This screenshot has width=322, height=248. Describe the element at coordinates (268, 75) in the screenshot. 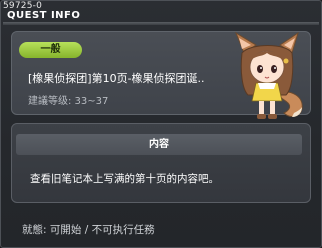

I see `fox-eared-girl-npc-icon` at that location.